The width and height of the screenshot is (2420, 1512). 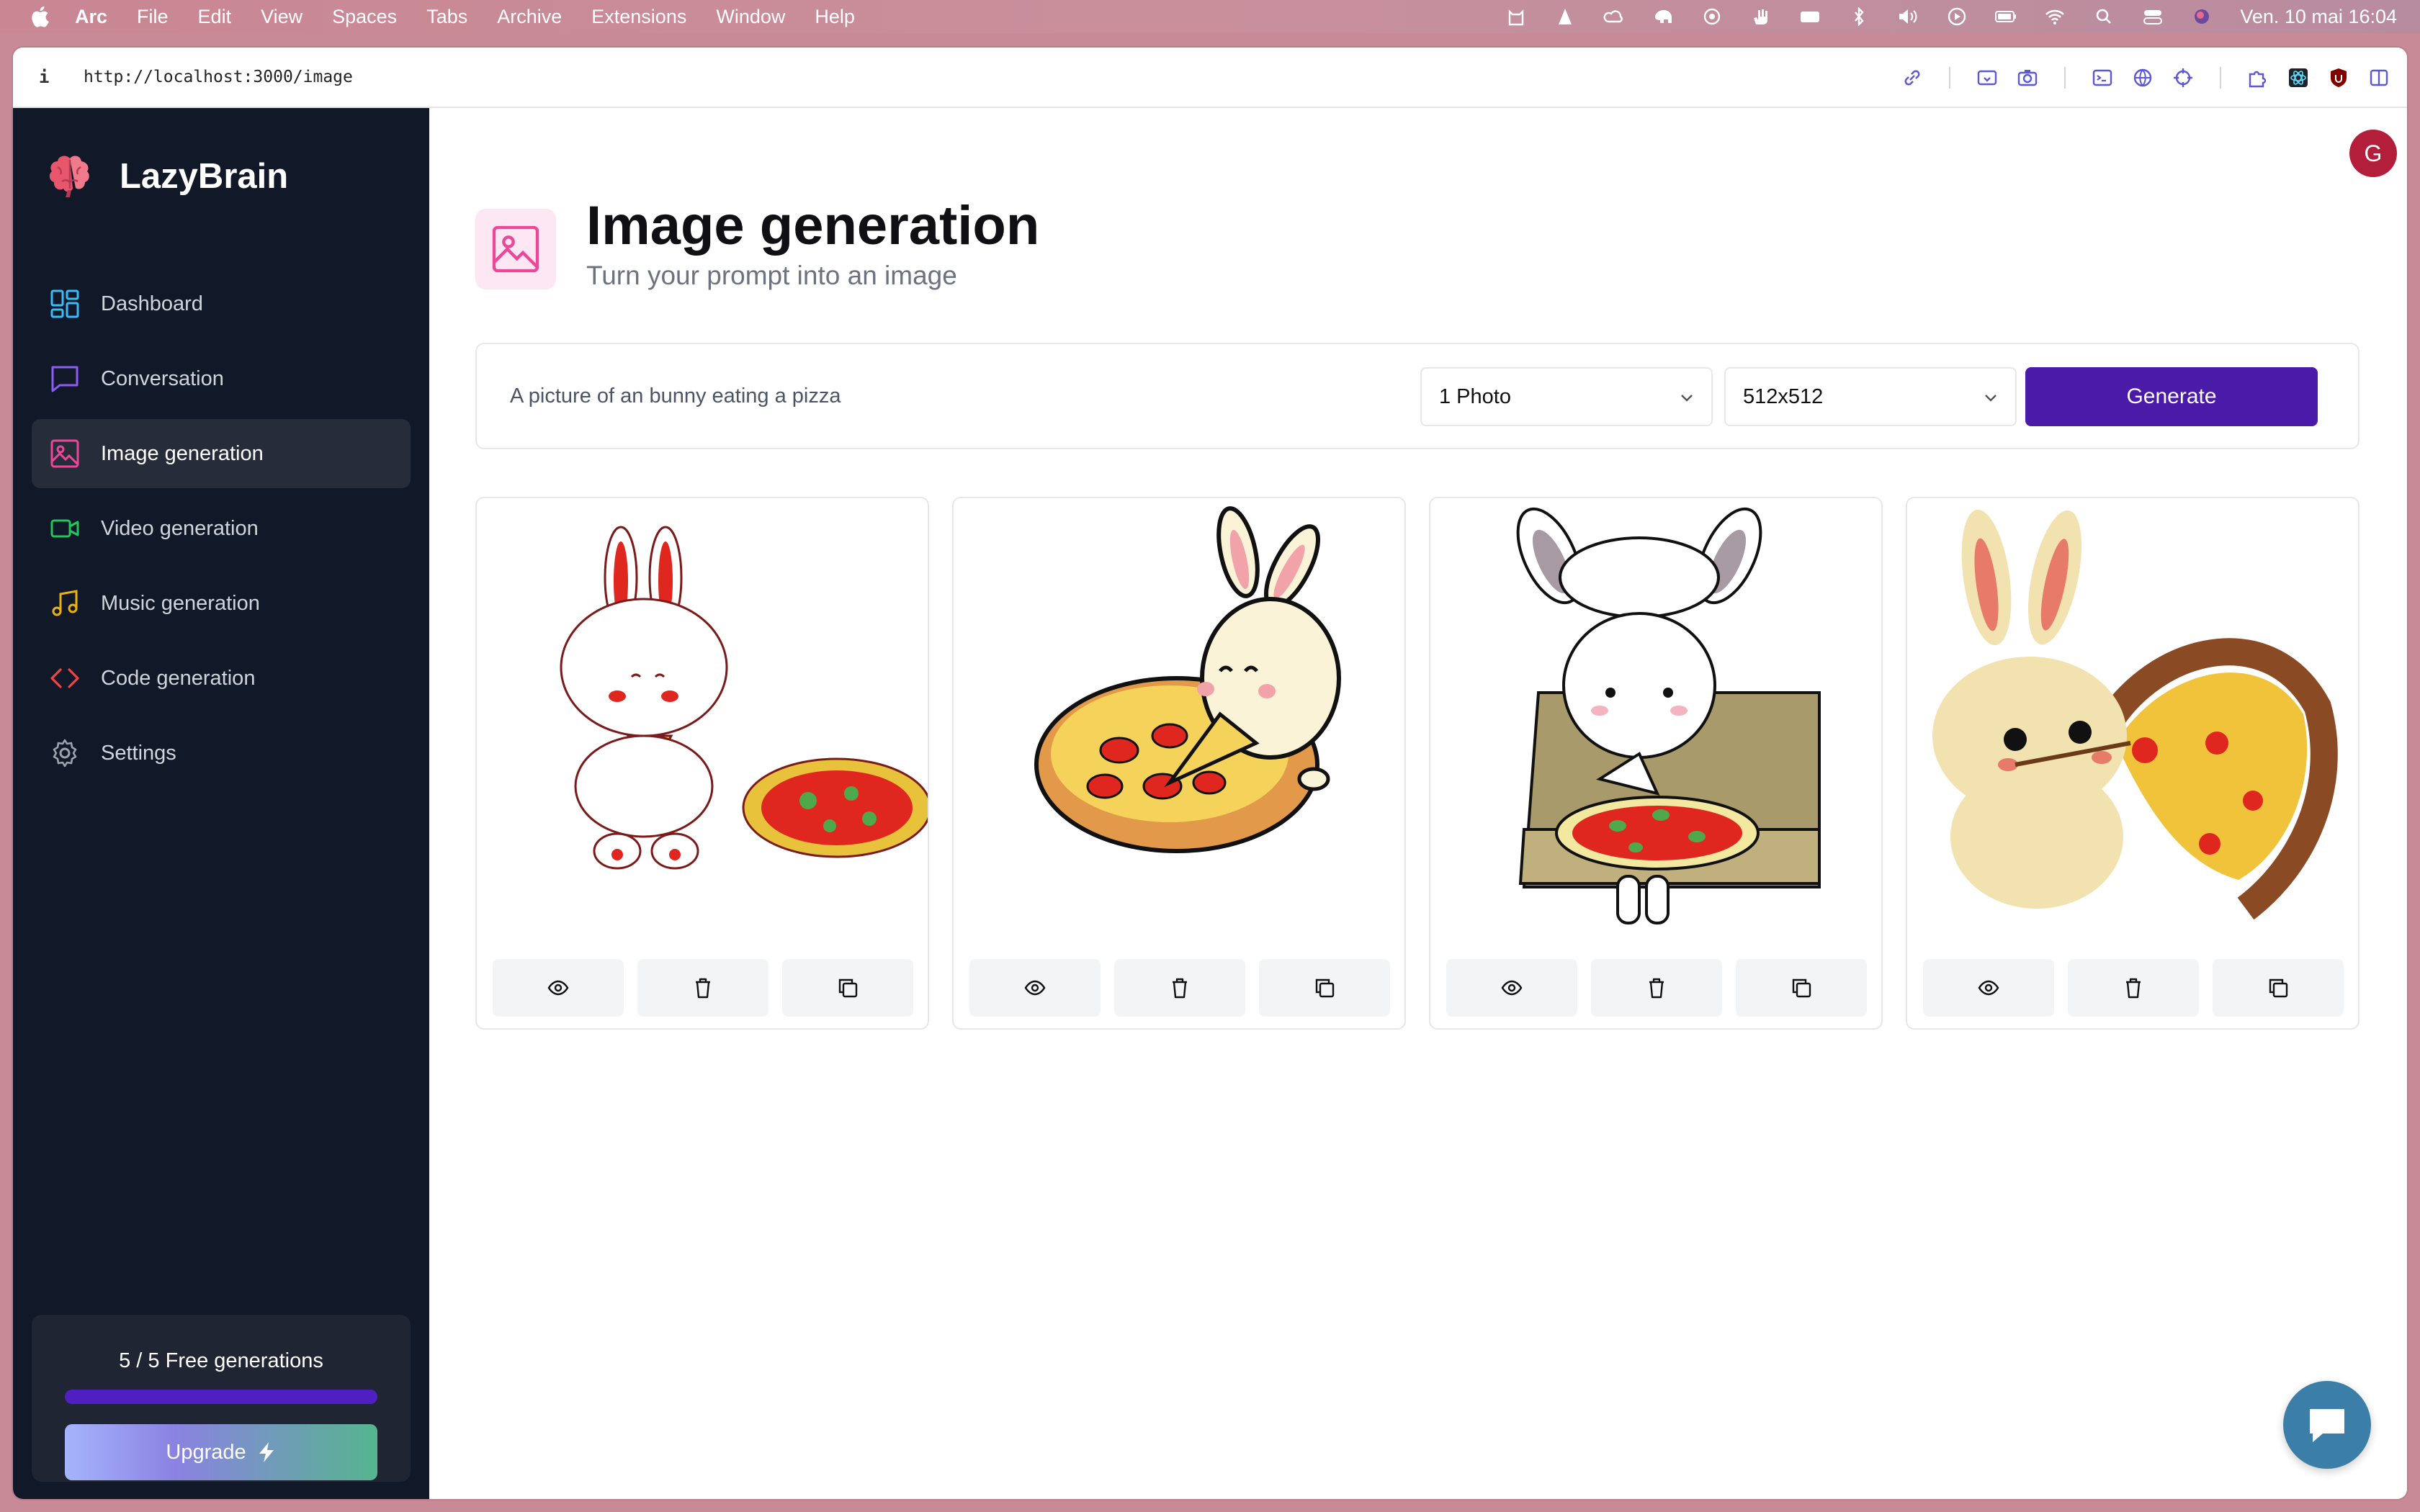 What do you see at coordinates (206, 1452) in the screenshot?
I see `upgrade-label: Upgrade` at bounding box center [206, 1452].